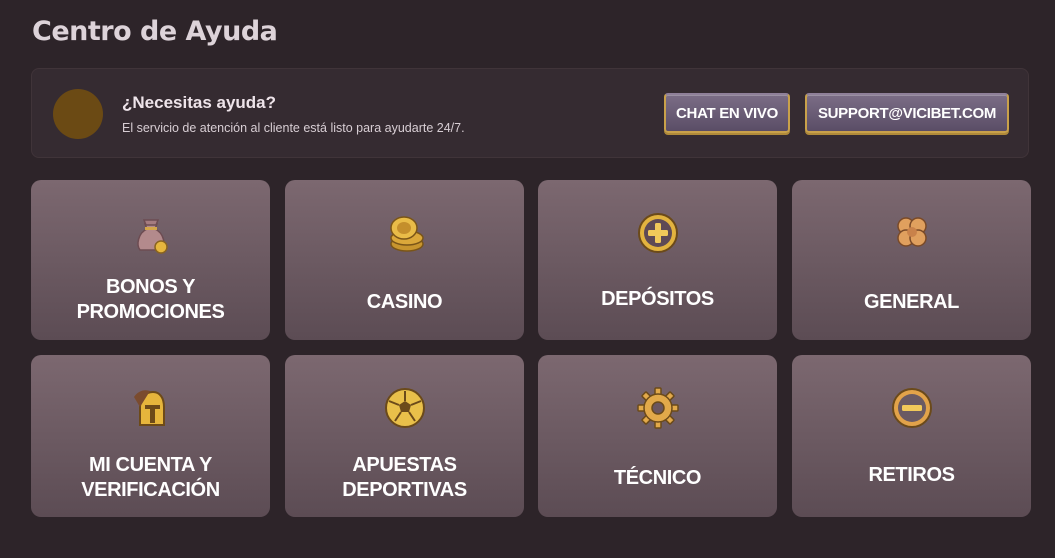 This screenshot has width=1055, height=558. I want to click on category-label: TÉCNICO, so click(657, 477).